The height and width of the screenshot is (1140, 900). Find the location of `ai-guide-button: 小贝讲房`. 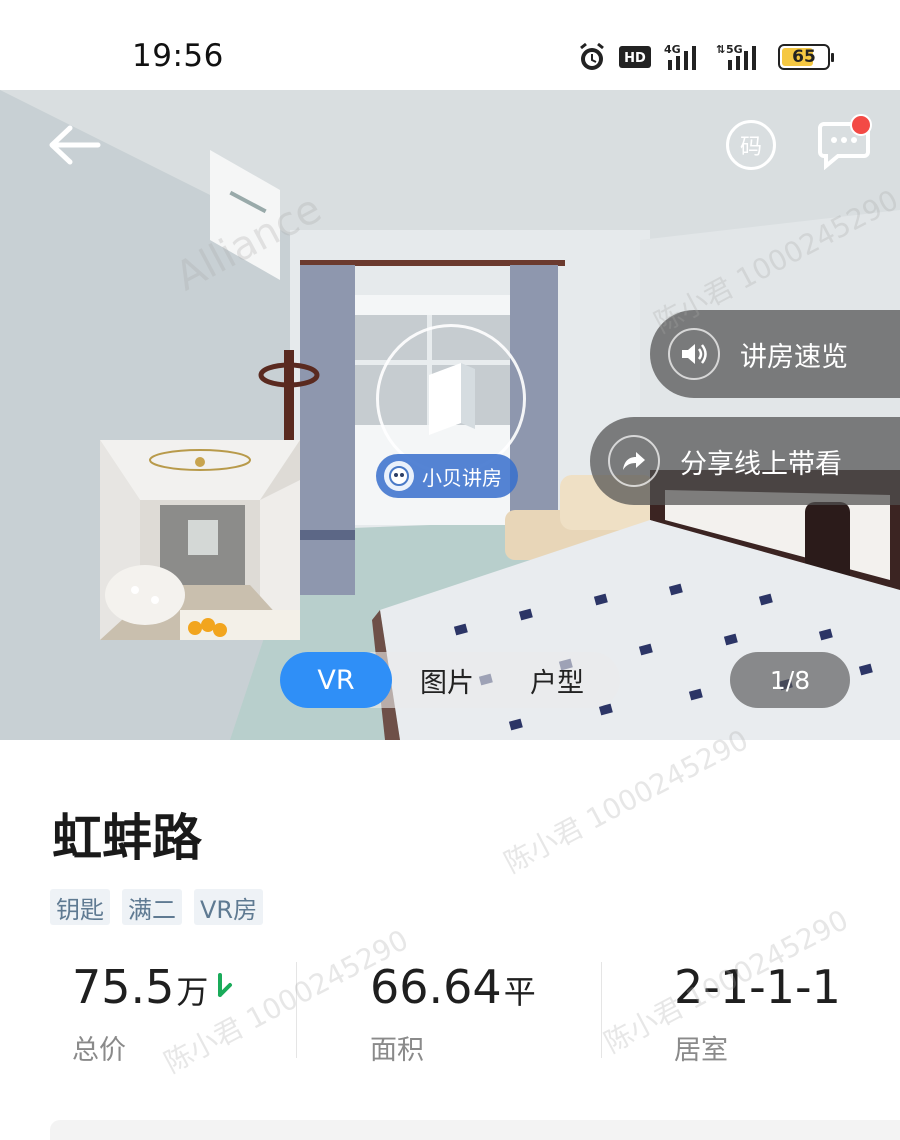

ai-guide-button: 小贝讲房 is located at coordinates (447, 476).